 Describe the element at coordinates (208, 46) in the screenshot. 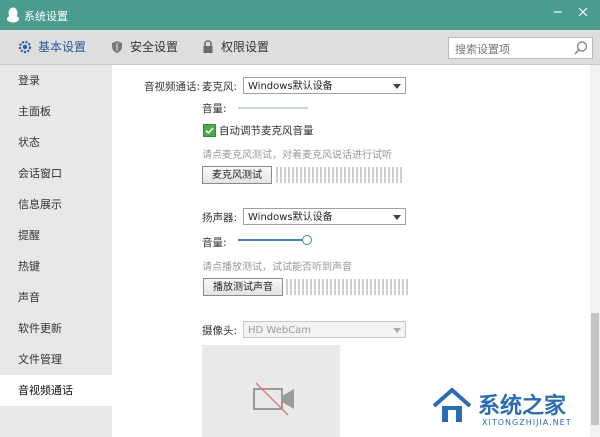

I see `lock-icon` at that location.